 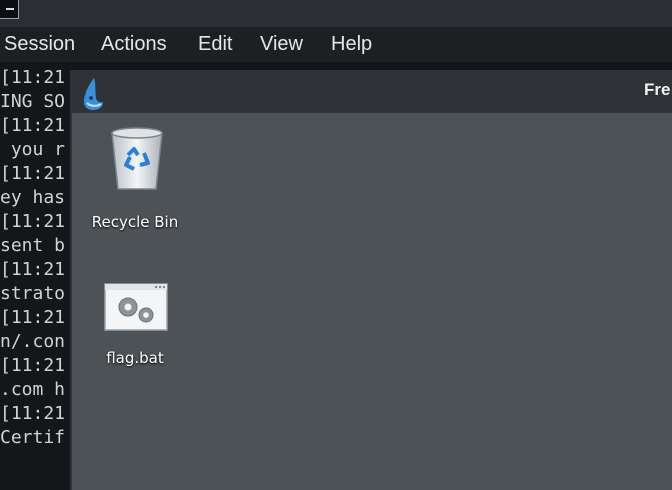 What do you see at coordinates (136, 307) in the screenshot?
I see `batch-file-icon` at bounding box center [136, 307].